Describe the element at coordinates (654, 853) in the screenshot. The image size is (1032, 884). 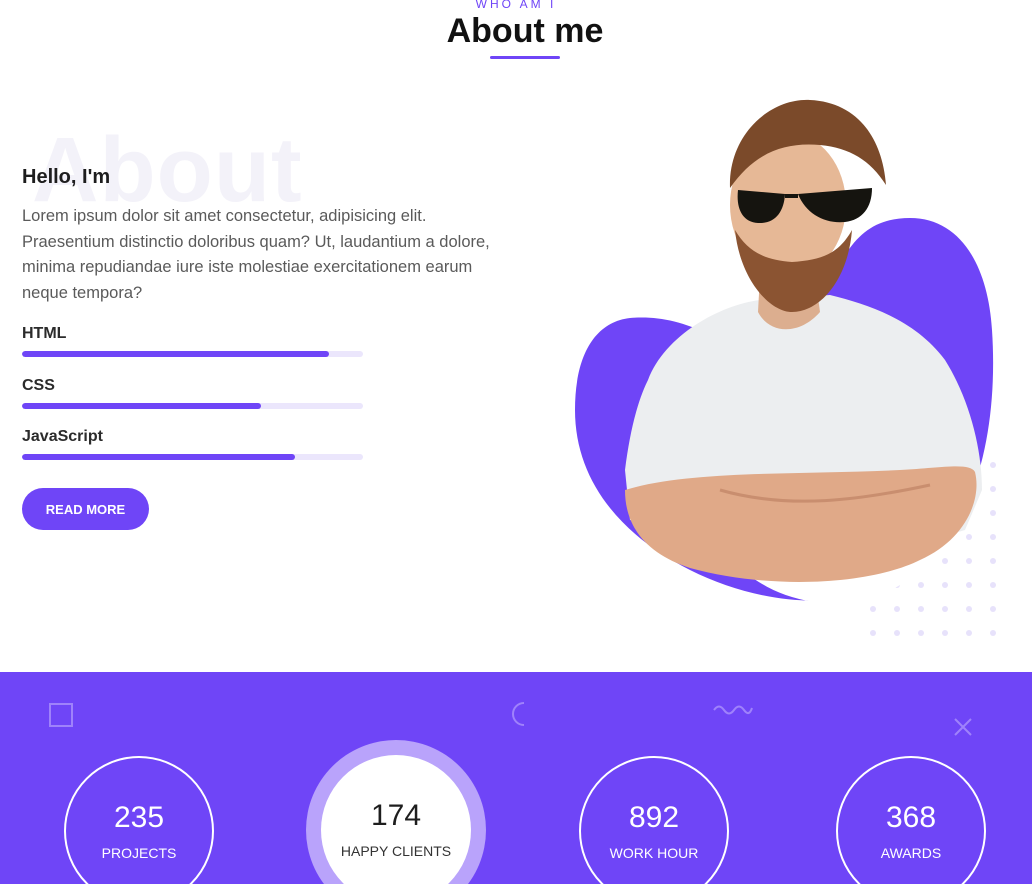
I see `stat-label: WORK HOUR` at that location.